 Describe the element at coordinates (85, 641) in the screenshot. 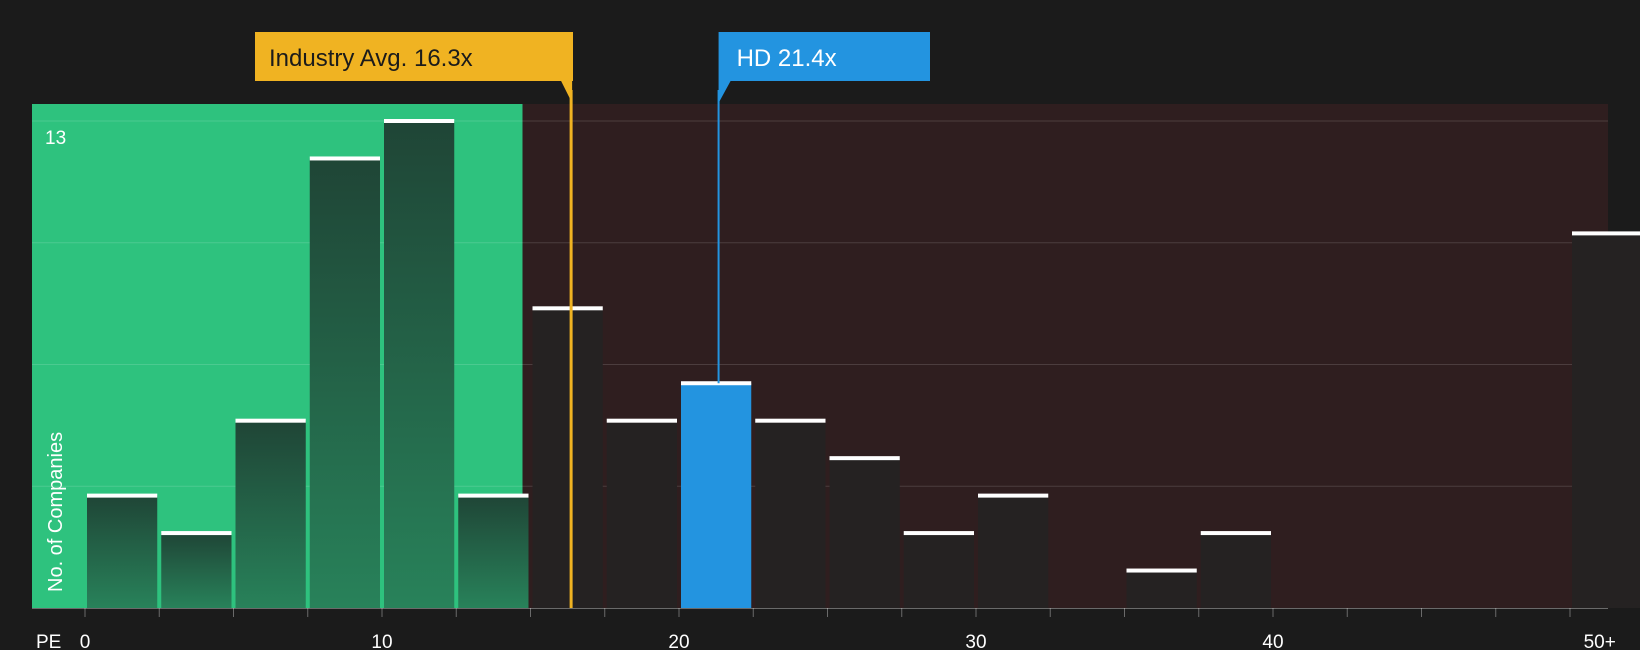

I see `x-tick-label: 0` at that location.